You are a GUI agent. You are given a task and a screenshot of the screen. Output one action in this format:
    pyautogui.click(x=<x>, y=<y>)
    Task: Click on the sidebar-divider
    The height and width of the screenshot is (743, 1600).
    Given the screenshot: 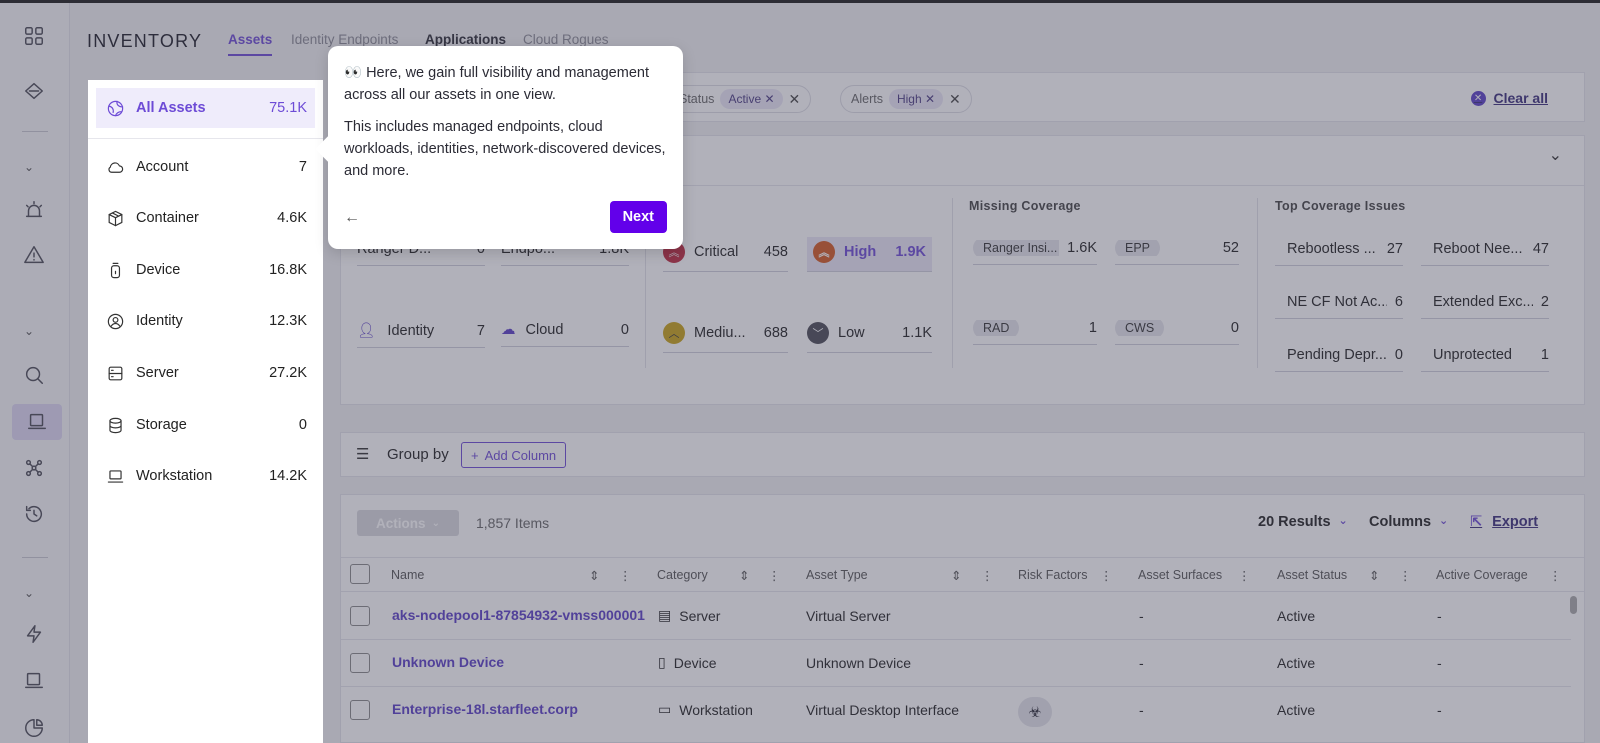 What is the action you would take?
    pyautogui.click(x=205, y=138)
    